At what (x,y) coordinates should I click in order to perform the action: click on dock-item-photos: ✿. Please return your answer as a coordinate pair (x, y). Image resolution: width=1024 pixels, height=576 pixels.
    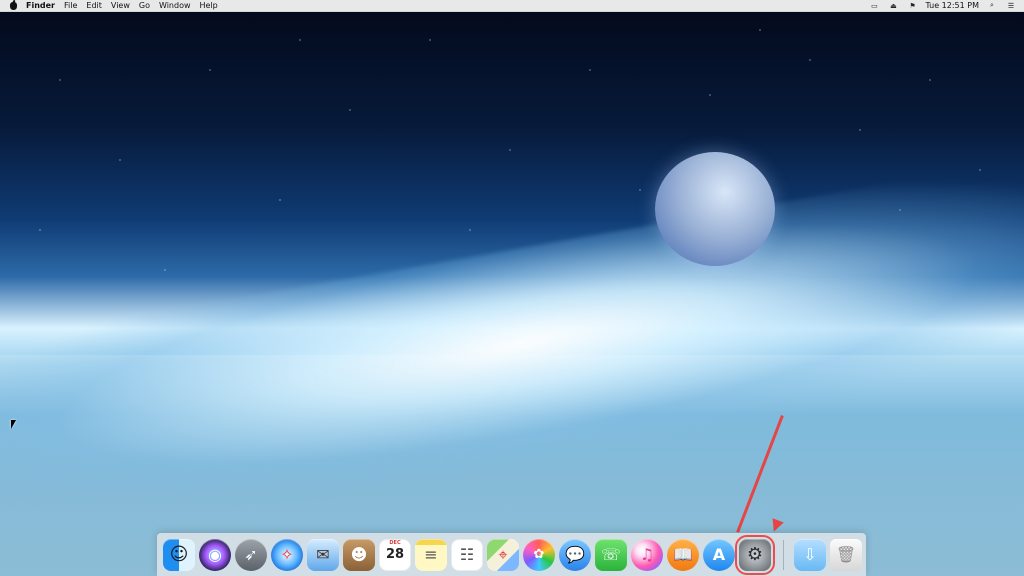
    Looking at the image, I should click on (539, 554).